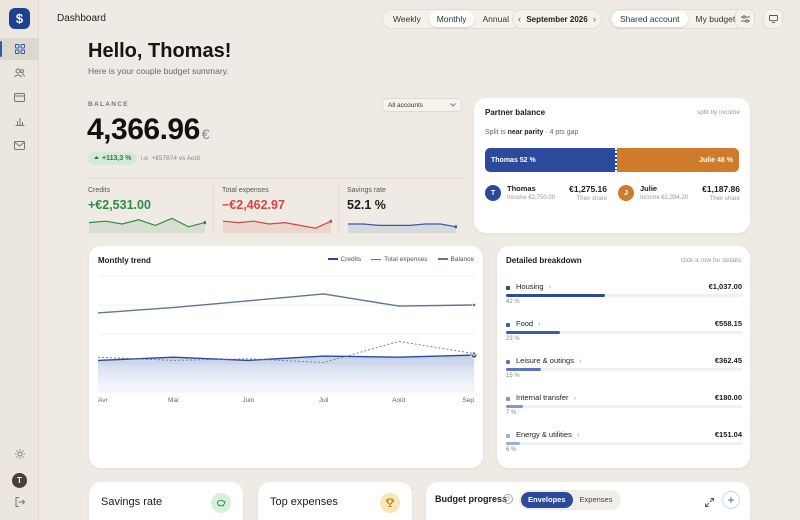 The width and height of the screenshot is (800, 520). I want to click on kpi-label: Savings rate, so click(366, 190).